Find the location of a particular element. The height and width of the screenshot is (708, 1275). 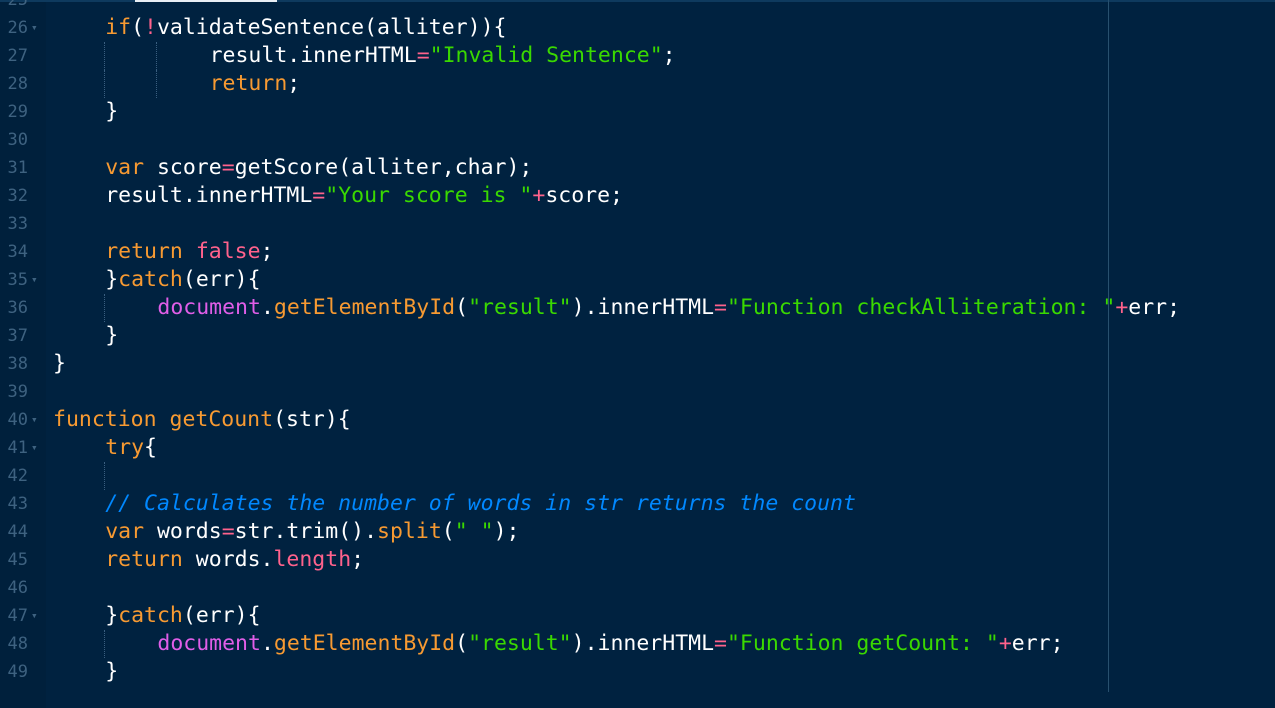

token-str: " " is located at coordinates (474, 531).